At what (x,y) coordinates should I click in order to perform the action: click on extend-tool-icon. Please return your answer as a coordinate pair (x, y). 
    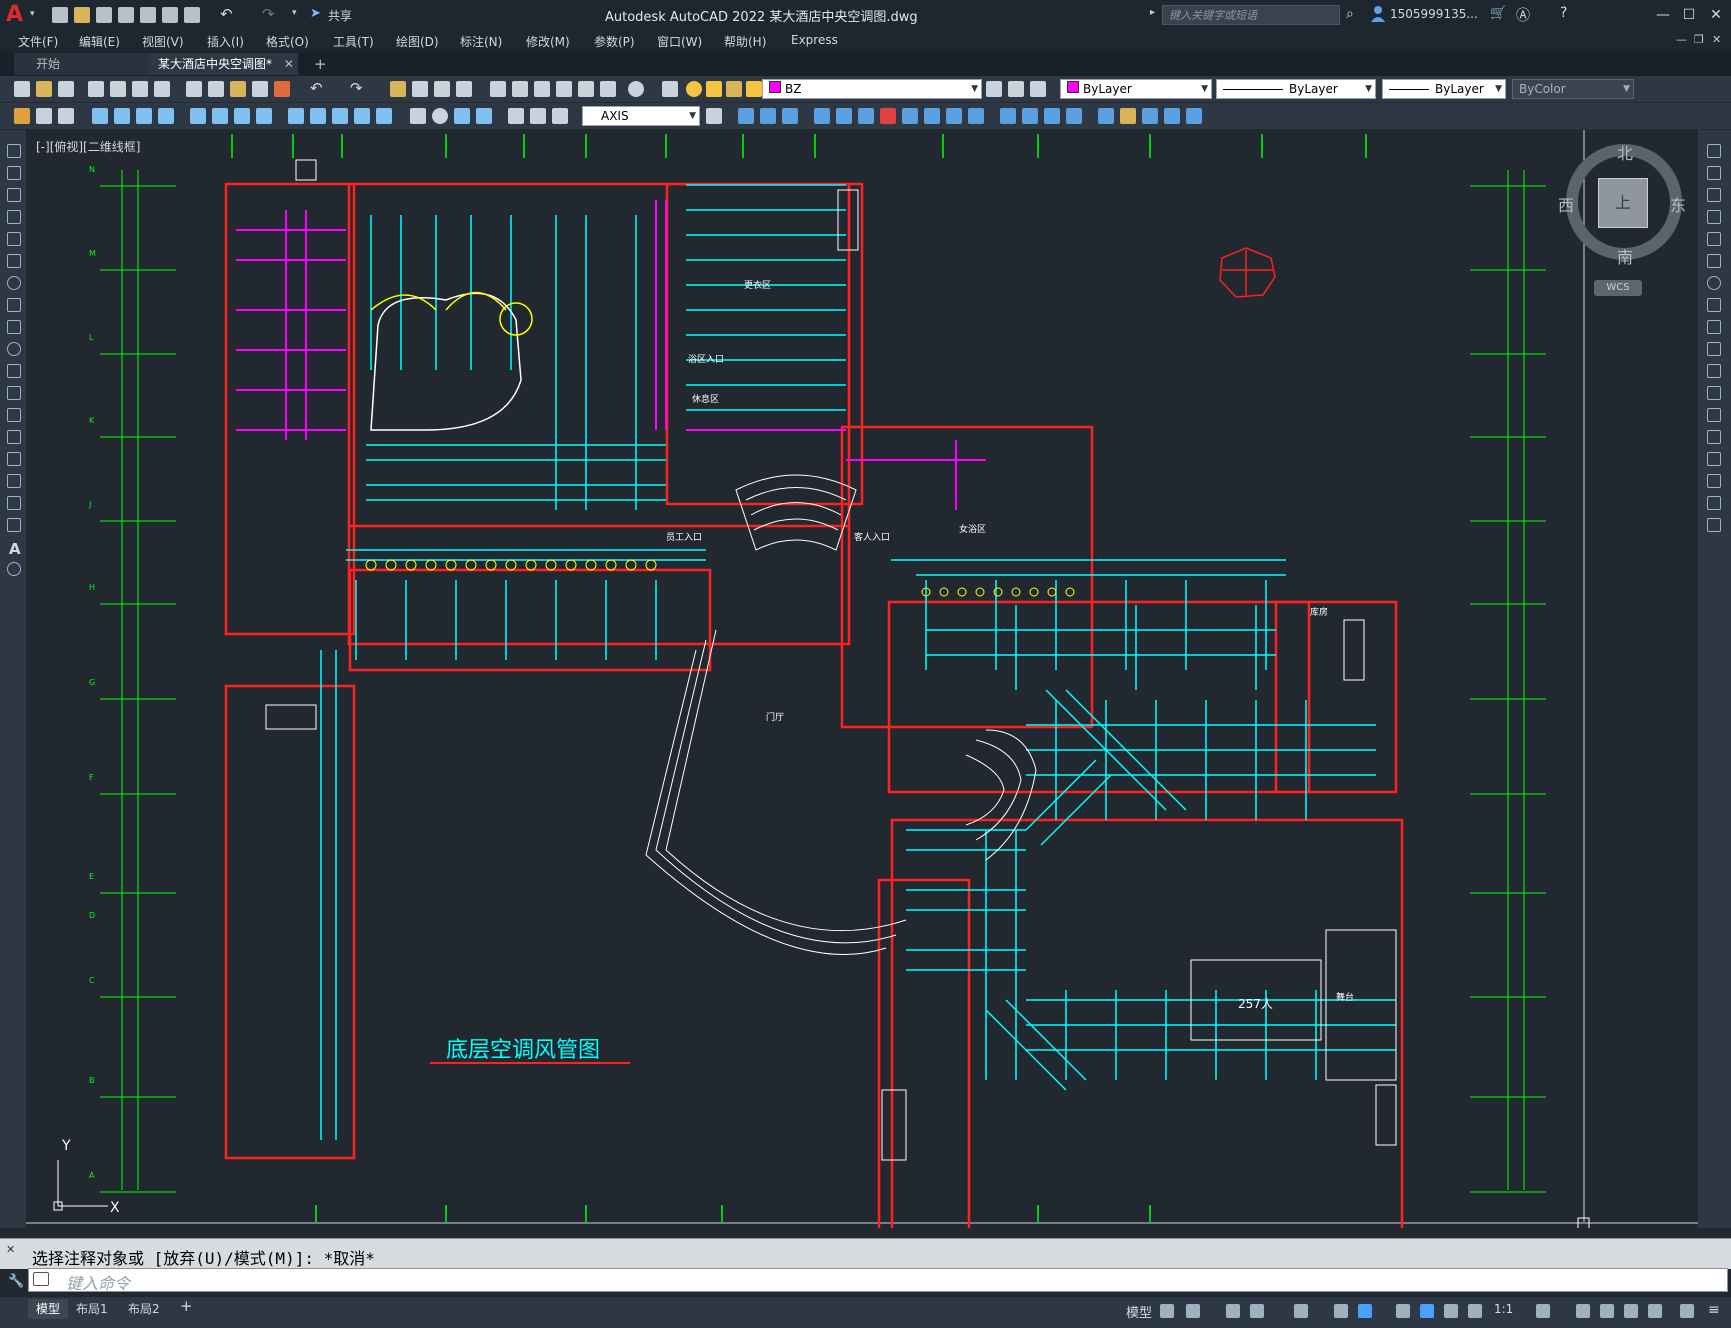
    Looking at the image, I should click on (1714, 371).